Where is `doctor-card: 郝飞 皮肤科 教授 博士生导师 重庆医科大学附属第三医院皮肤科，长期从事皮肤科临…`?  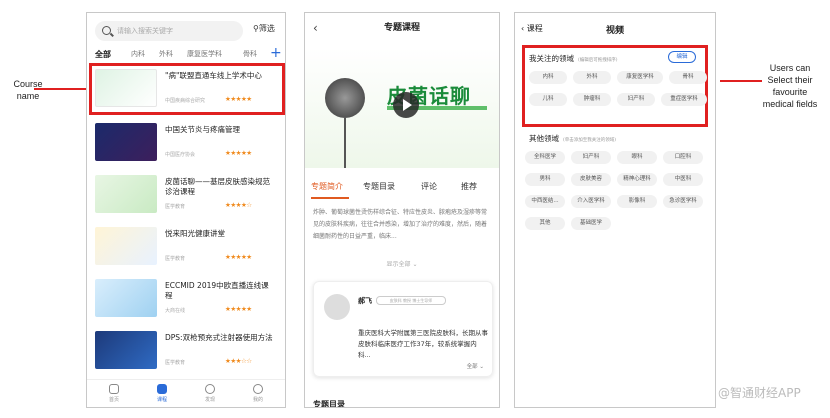
doctor-card: 郝飞 皮肤科 教授 博士生导师 重庆医科大学附属第三医院皮肤科，长期从事皮肤科临… is located at coordinates (403, 329).